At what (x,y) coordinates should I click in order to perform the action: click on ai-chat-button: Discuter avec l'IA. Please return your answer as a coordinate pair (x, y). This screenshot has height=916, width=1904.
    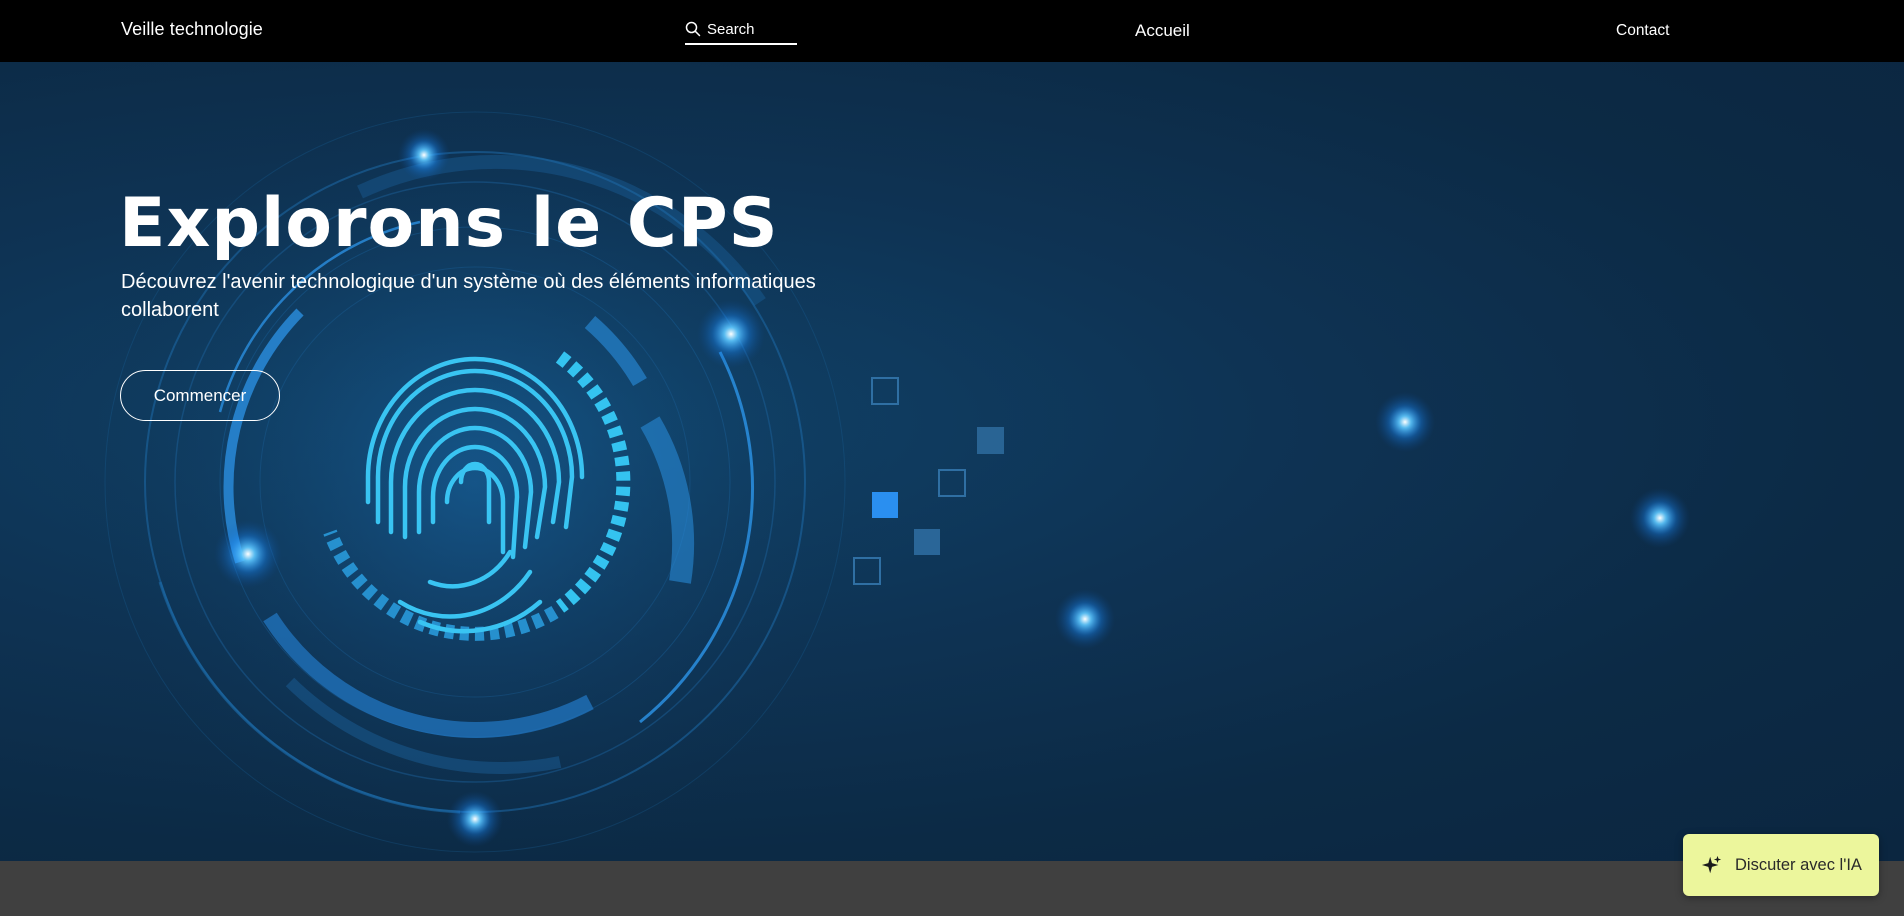
    Looking at the image, I should click on (1781, 865).